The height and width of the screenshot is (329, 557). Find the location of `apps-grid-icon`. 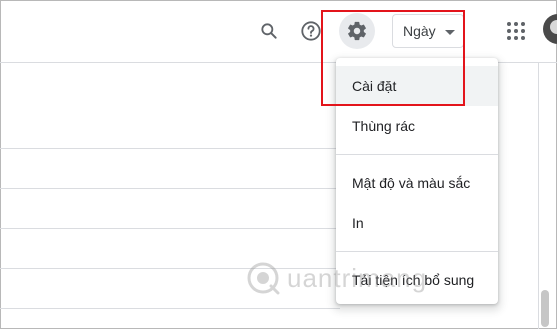

apps-grid-icon is located at coordinates (516, 31).